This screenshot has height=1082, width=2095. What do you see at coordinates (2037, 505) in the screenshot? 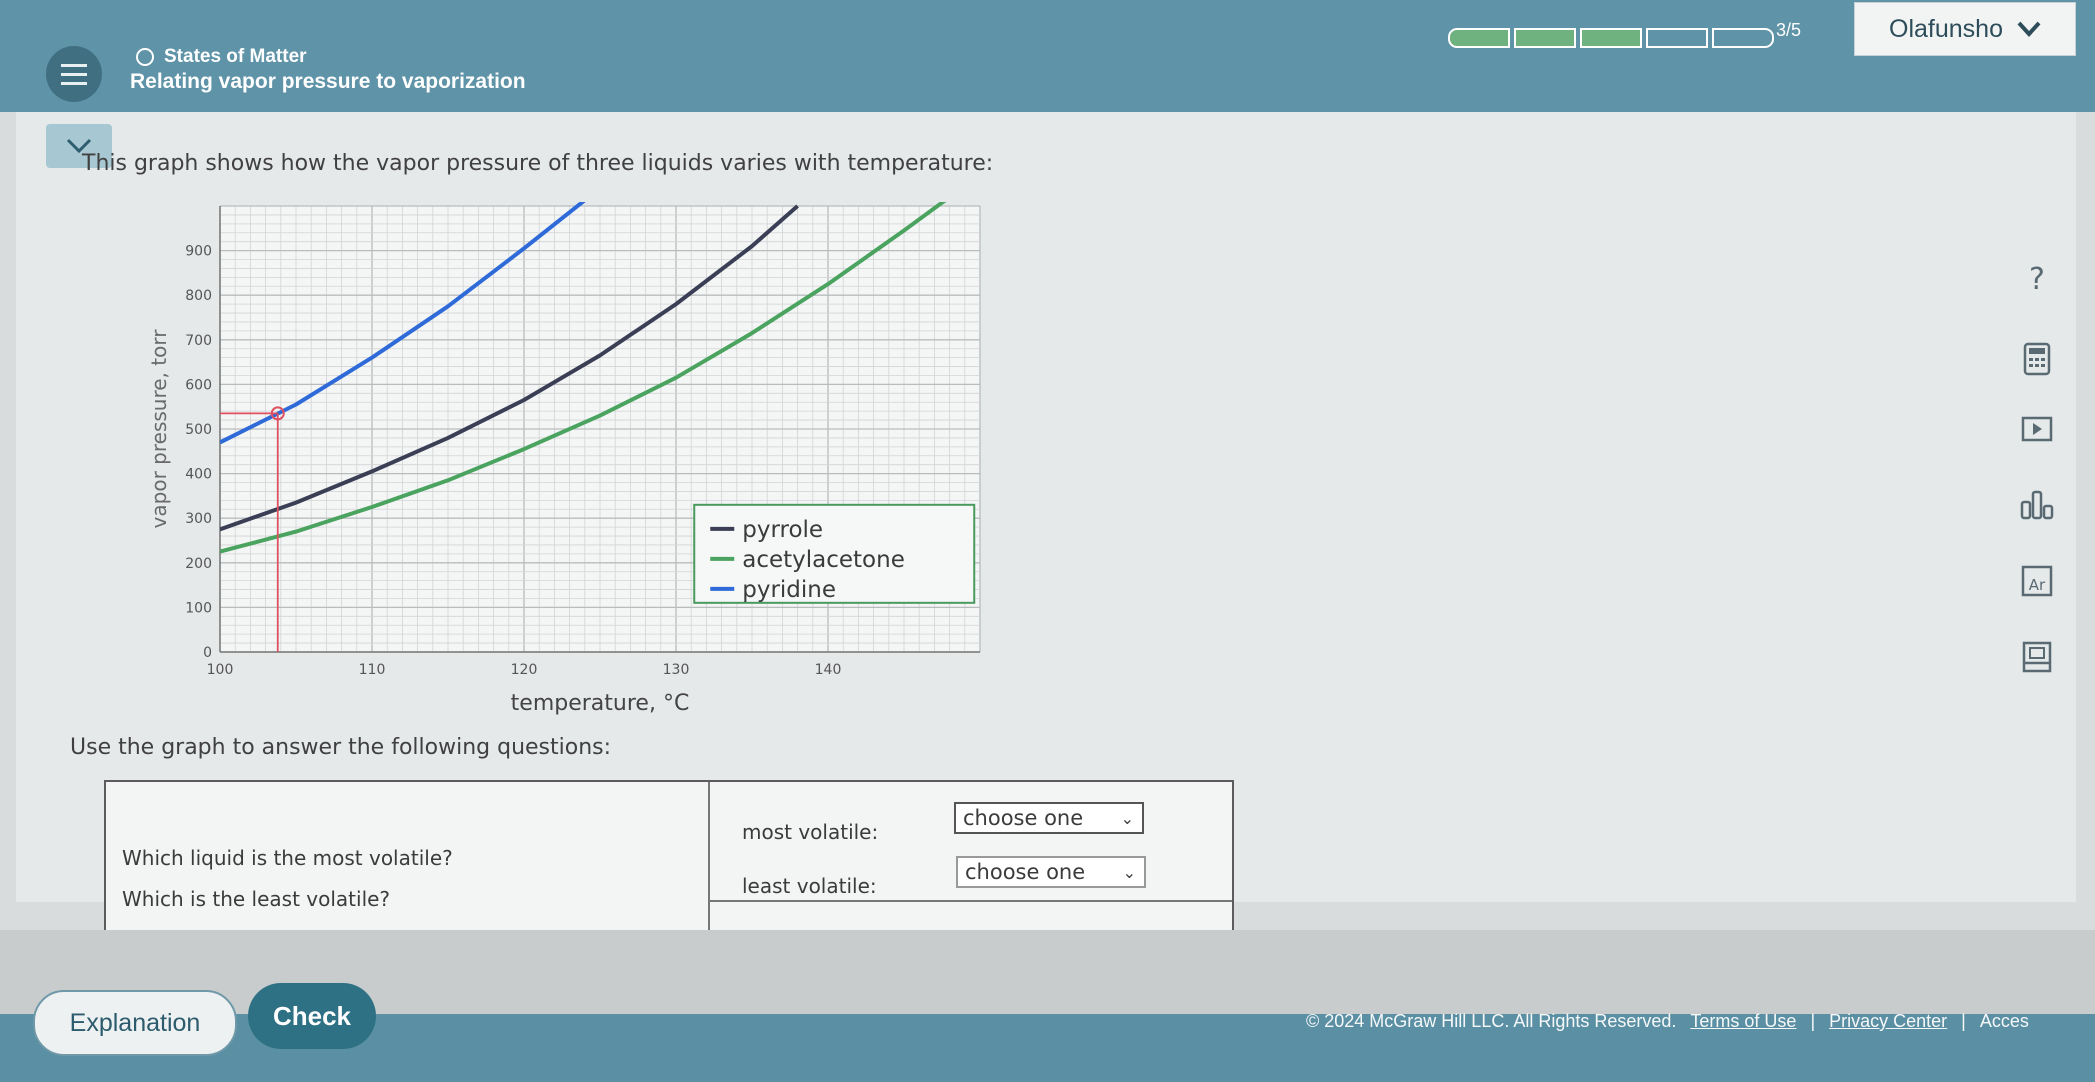
I see `data-icon` at bounding box center [2037, 505].